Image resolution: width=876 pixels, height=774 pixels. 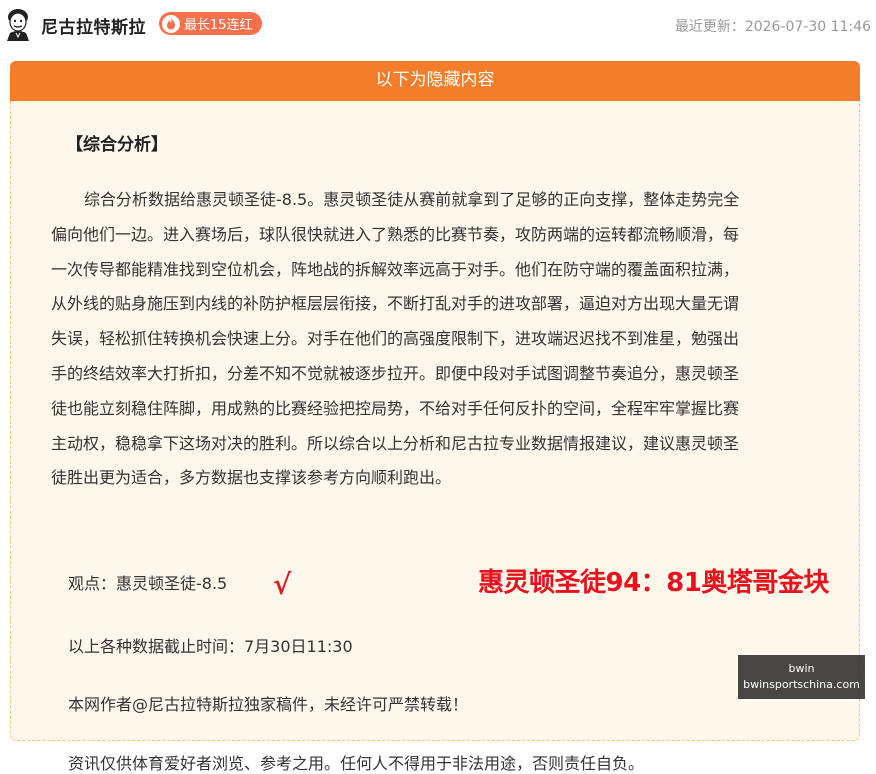 I want to click on author-avatar, so click(x=18, y=24).